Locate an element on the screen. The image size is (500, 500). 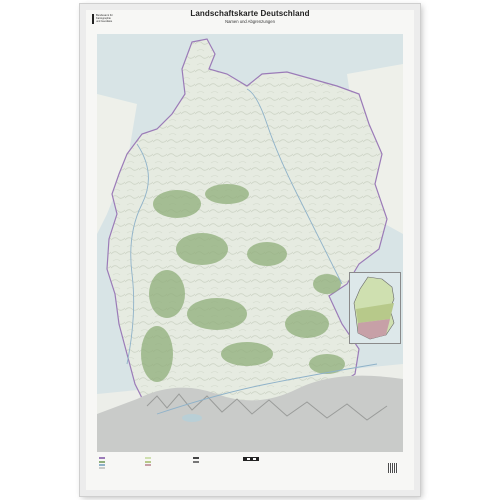
overview-inset-map is located at coordinates (375, 308).